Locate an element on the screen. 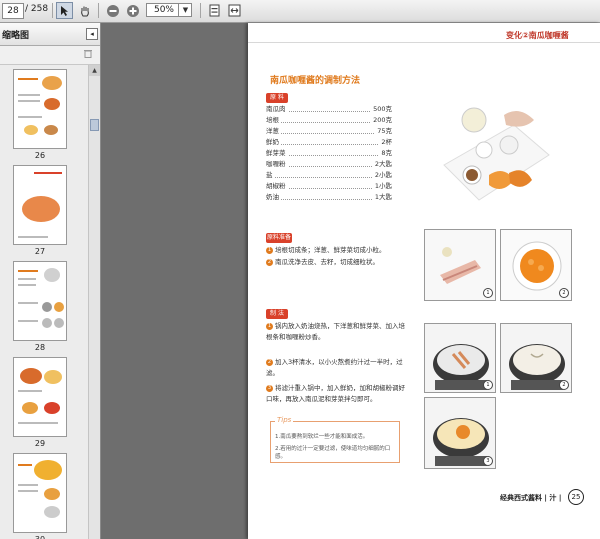  tips-label: Tips is located at coordinates (284, 420).